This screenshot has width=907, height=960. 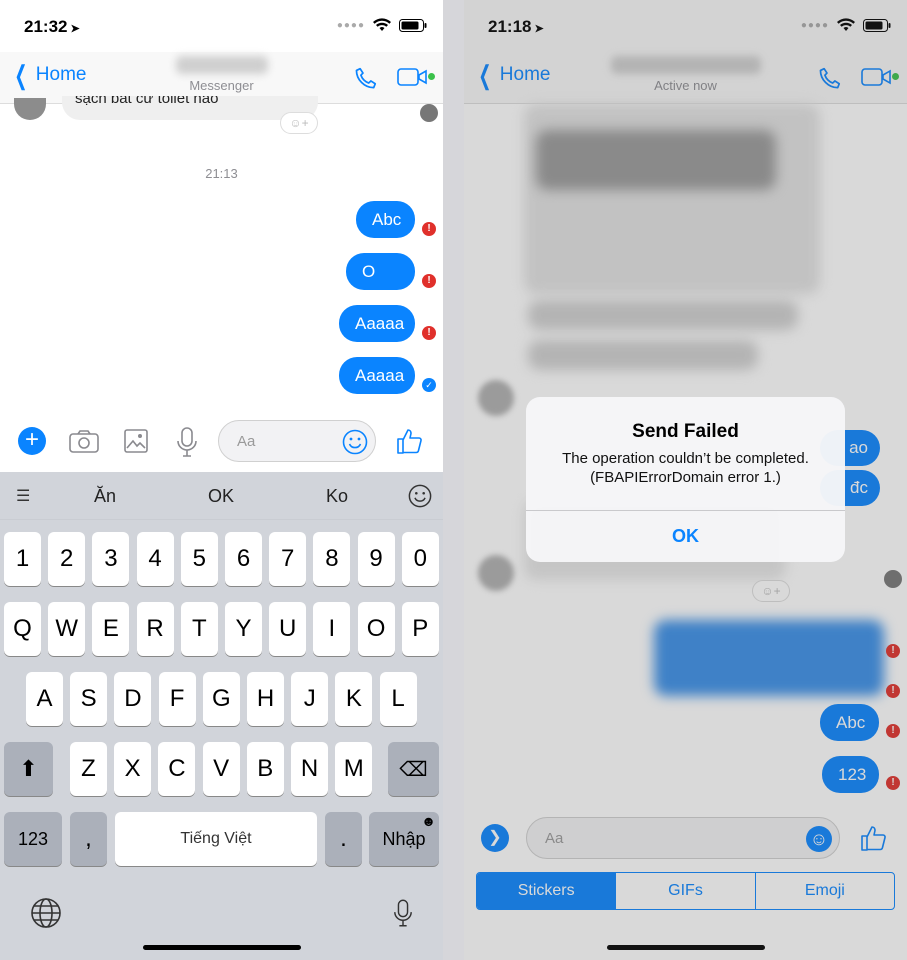 I want to click on thumbs-up-icon, so click(x=410, y=441).